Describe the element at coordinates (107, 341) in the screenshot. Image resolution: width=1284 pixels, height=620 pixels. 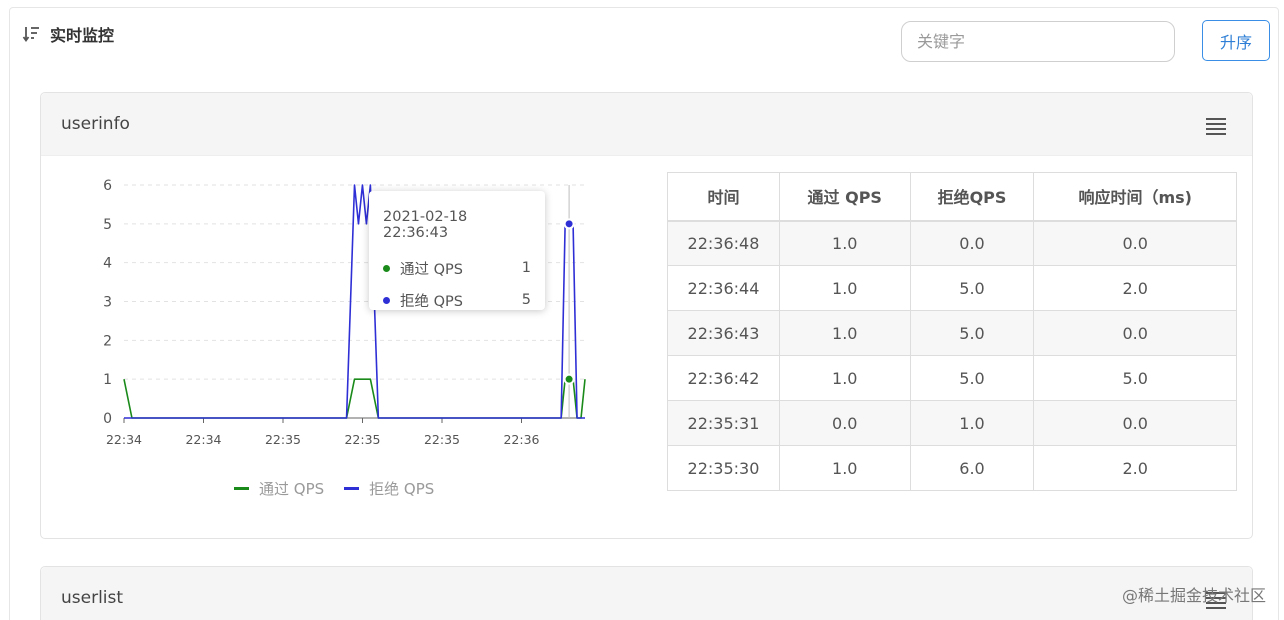
I see `y-tick-label: 2` at that location.